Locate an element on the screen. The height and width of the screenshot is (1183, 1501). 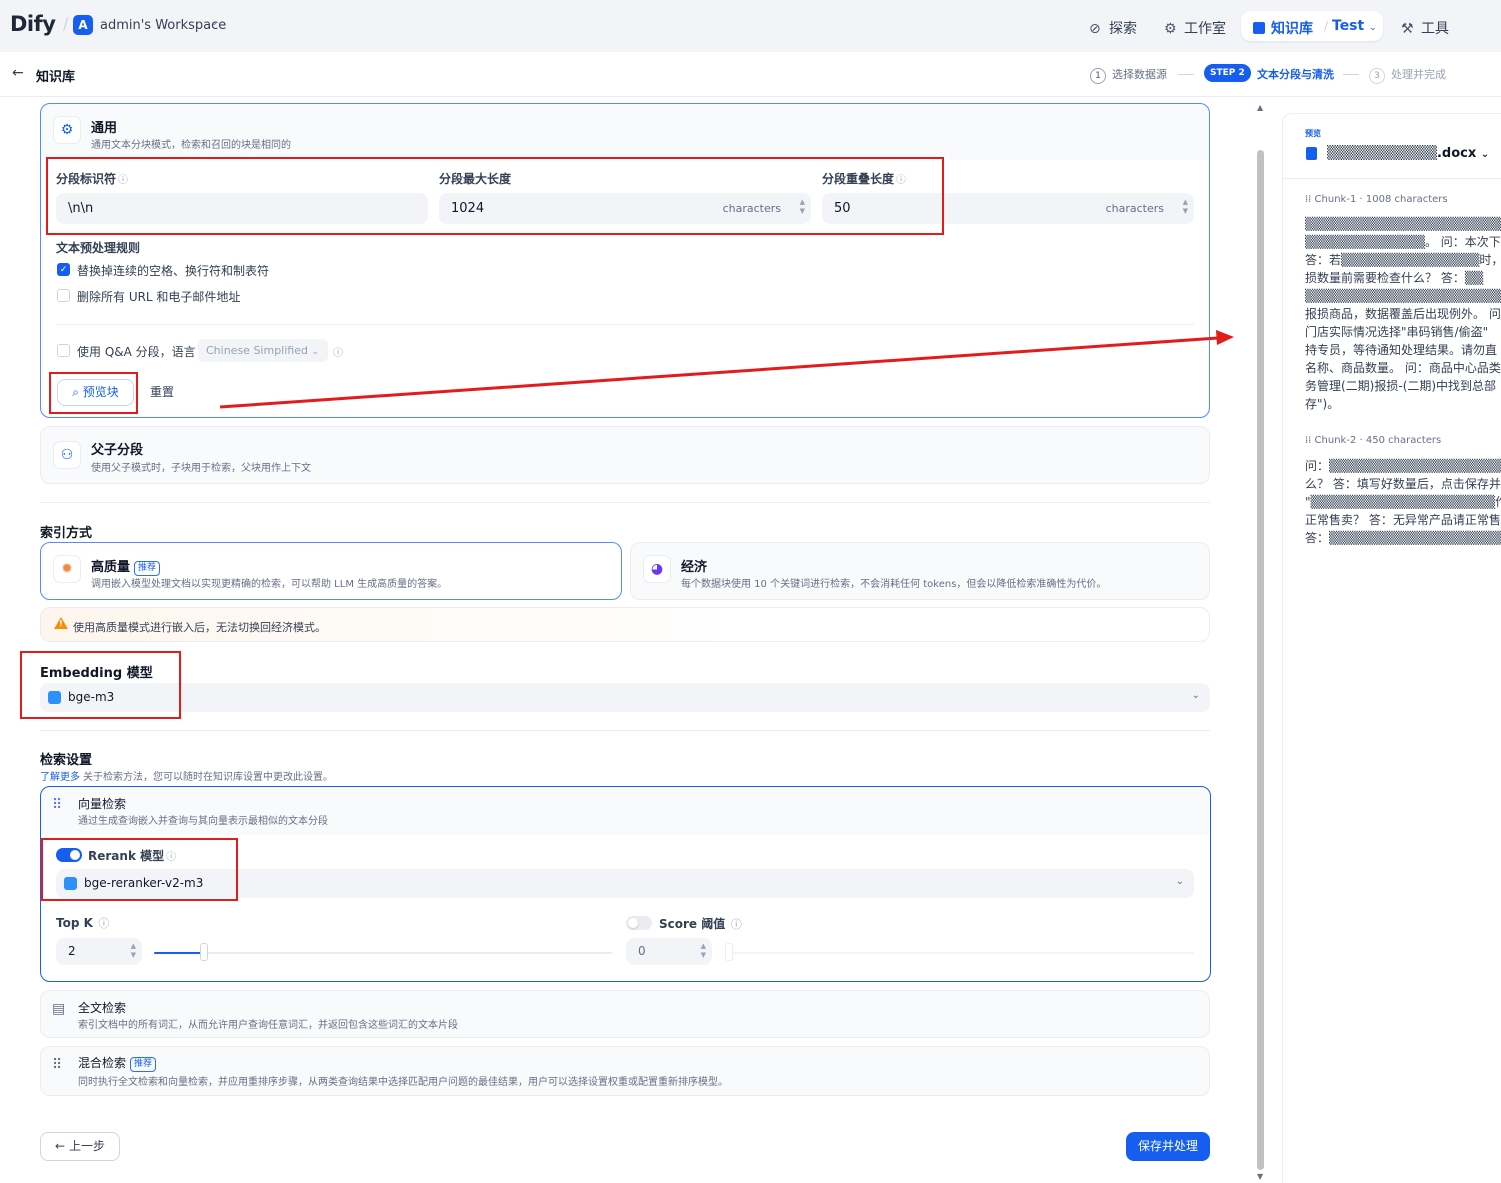
nav-explore-label: 探索 is located at coordinates (1123, 29).